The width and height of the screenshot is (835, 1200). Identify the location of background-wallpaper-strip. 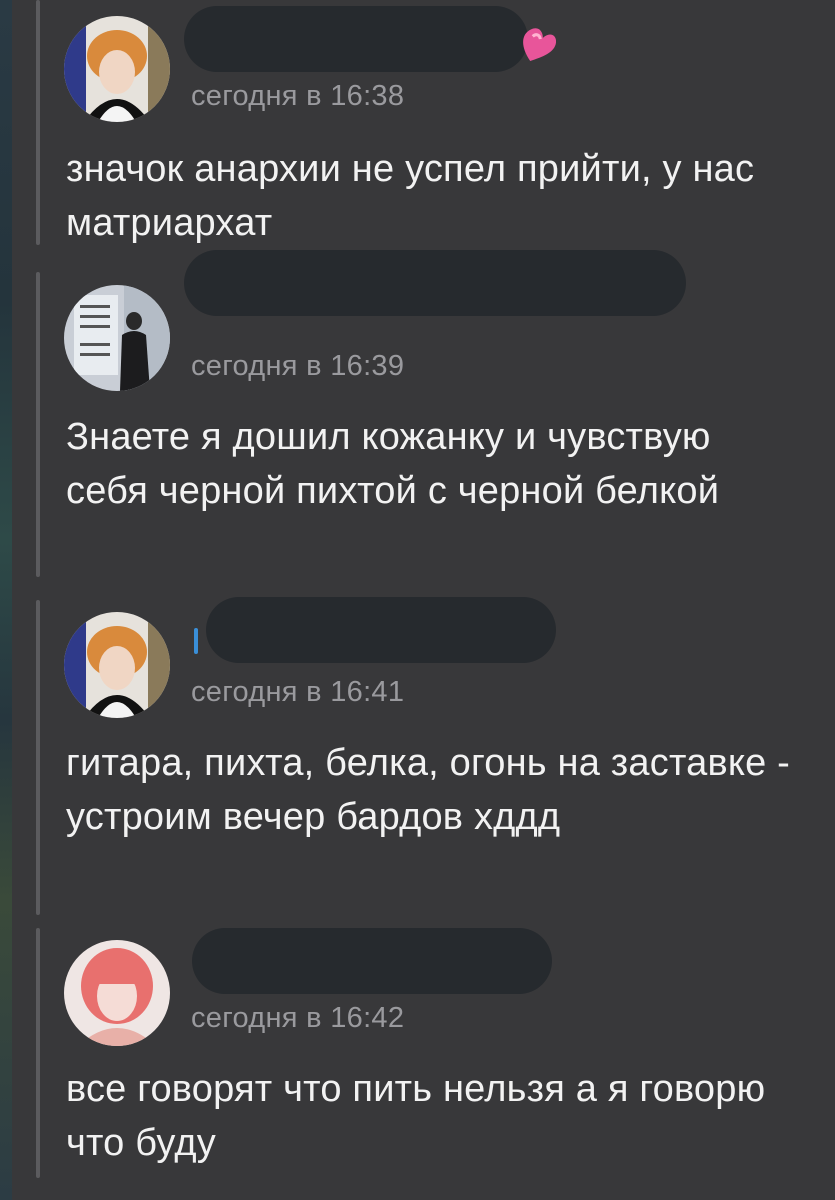
(6, 600).